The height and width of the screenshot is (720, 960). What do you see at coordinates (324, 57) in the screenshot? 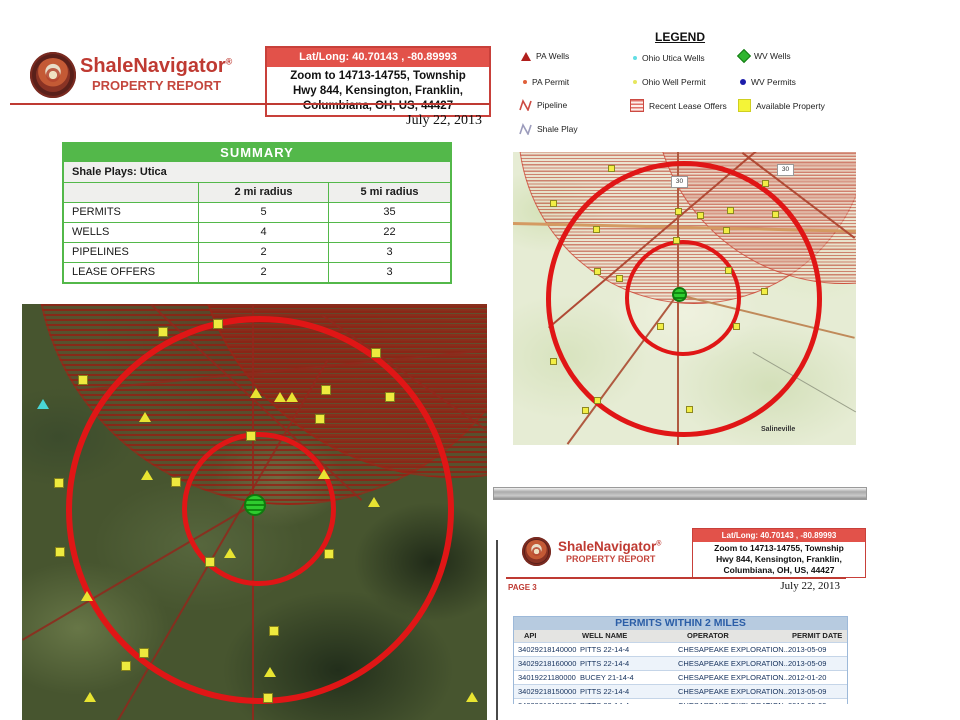
I see `latlong-label: Lat/Long:` at bounding box center [324, 57].